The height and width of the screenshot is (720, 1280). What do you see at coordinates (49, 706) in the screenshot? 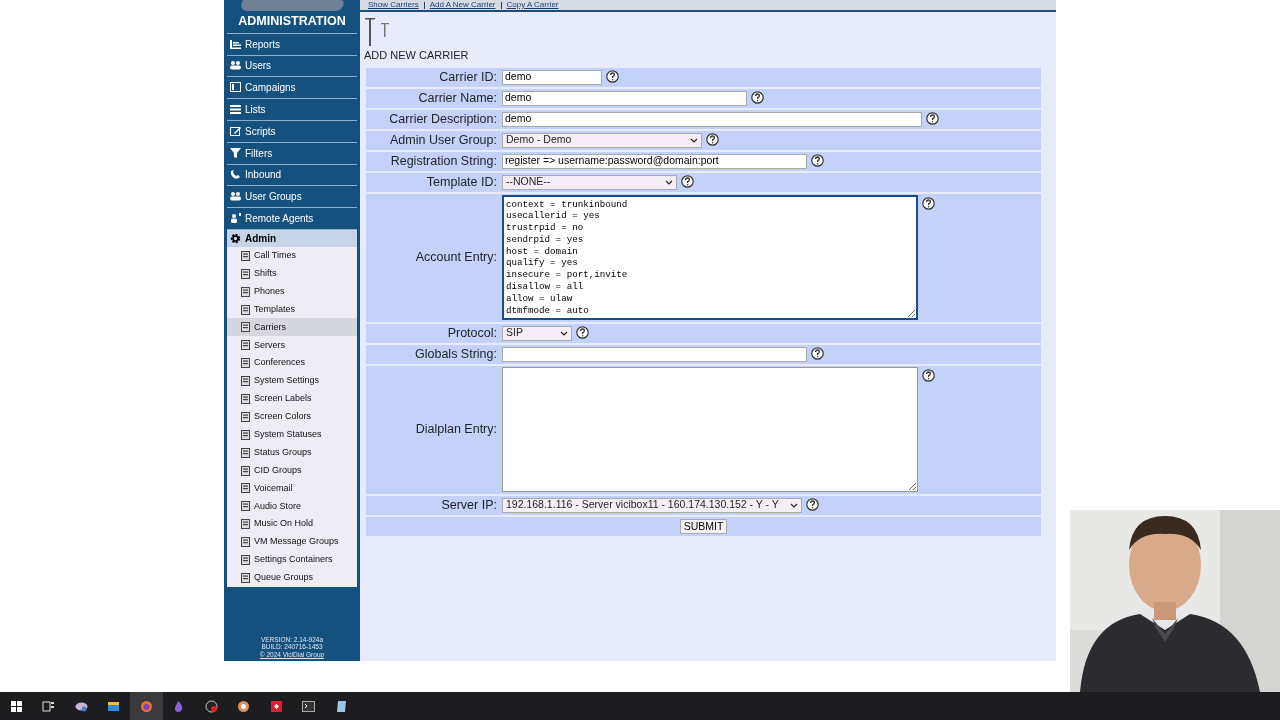
I see `task-view-icon` at bounding box center [49, 706].